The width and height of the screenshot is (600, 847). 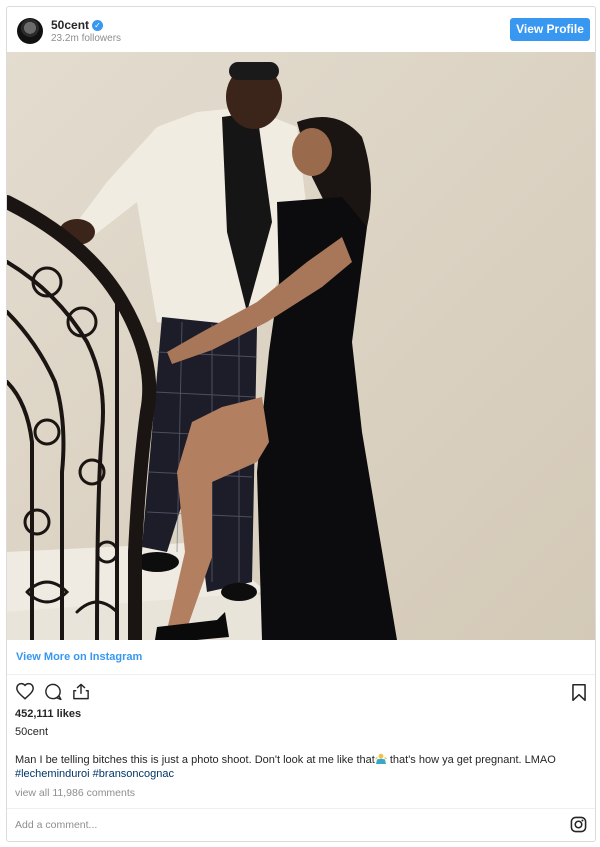 What do you see at coordinates (31, 732) in the screenshot?
I see `post-author: 50cent` at bounding box center [31, 732].